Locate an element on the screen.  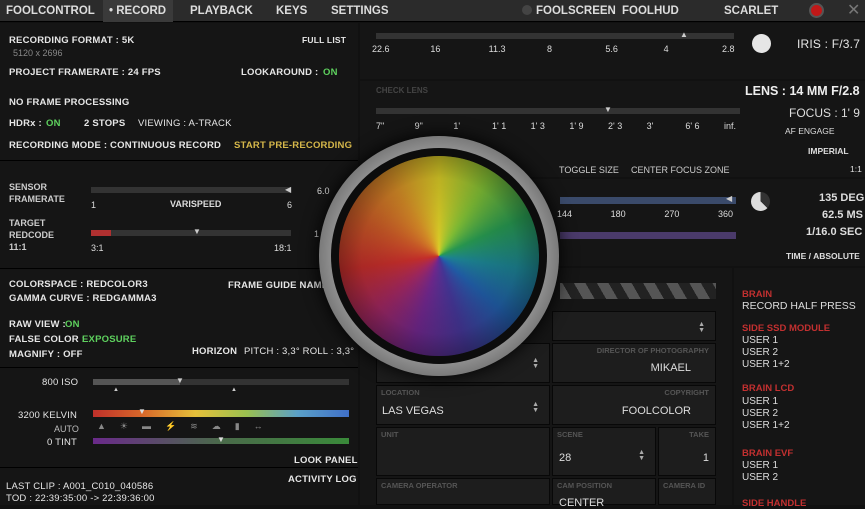
iris-tick-label: 8 is located at coordinates (550, 49).